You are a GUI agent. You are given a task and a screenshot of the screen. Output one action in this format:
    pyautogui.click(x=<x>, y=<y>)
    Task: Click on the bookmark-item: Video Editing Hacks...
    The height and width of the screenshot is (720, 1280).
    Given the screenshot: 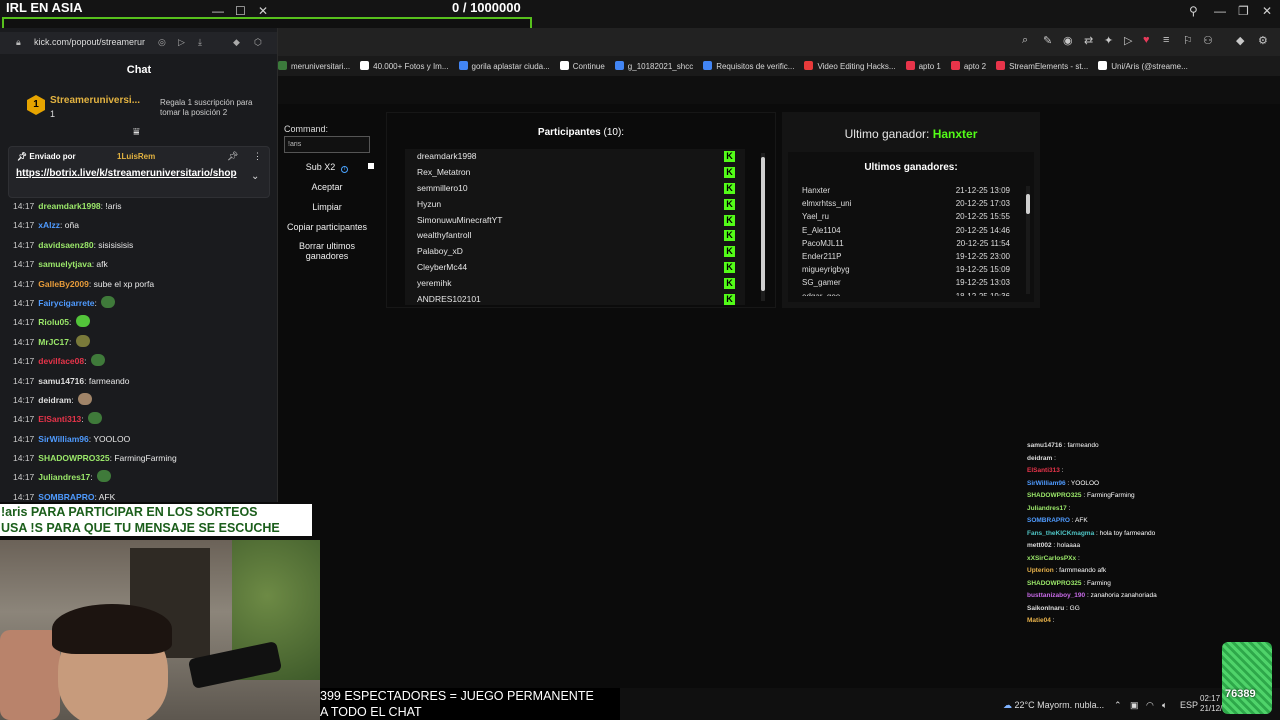 What is the action you would take?
    pyautogui.click(x=850, y=66)
    